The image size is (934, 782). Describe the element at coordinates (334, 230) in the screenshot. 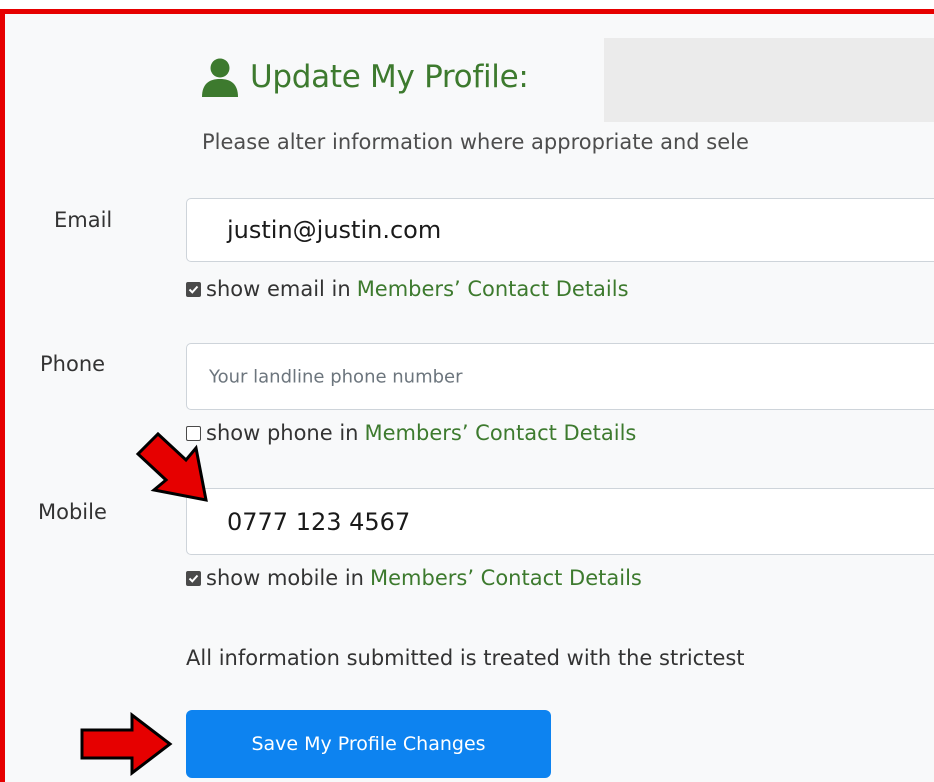

I see `email-value: justin@justin.com` at that location.